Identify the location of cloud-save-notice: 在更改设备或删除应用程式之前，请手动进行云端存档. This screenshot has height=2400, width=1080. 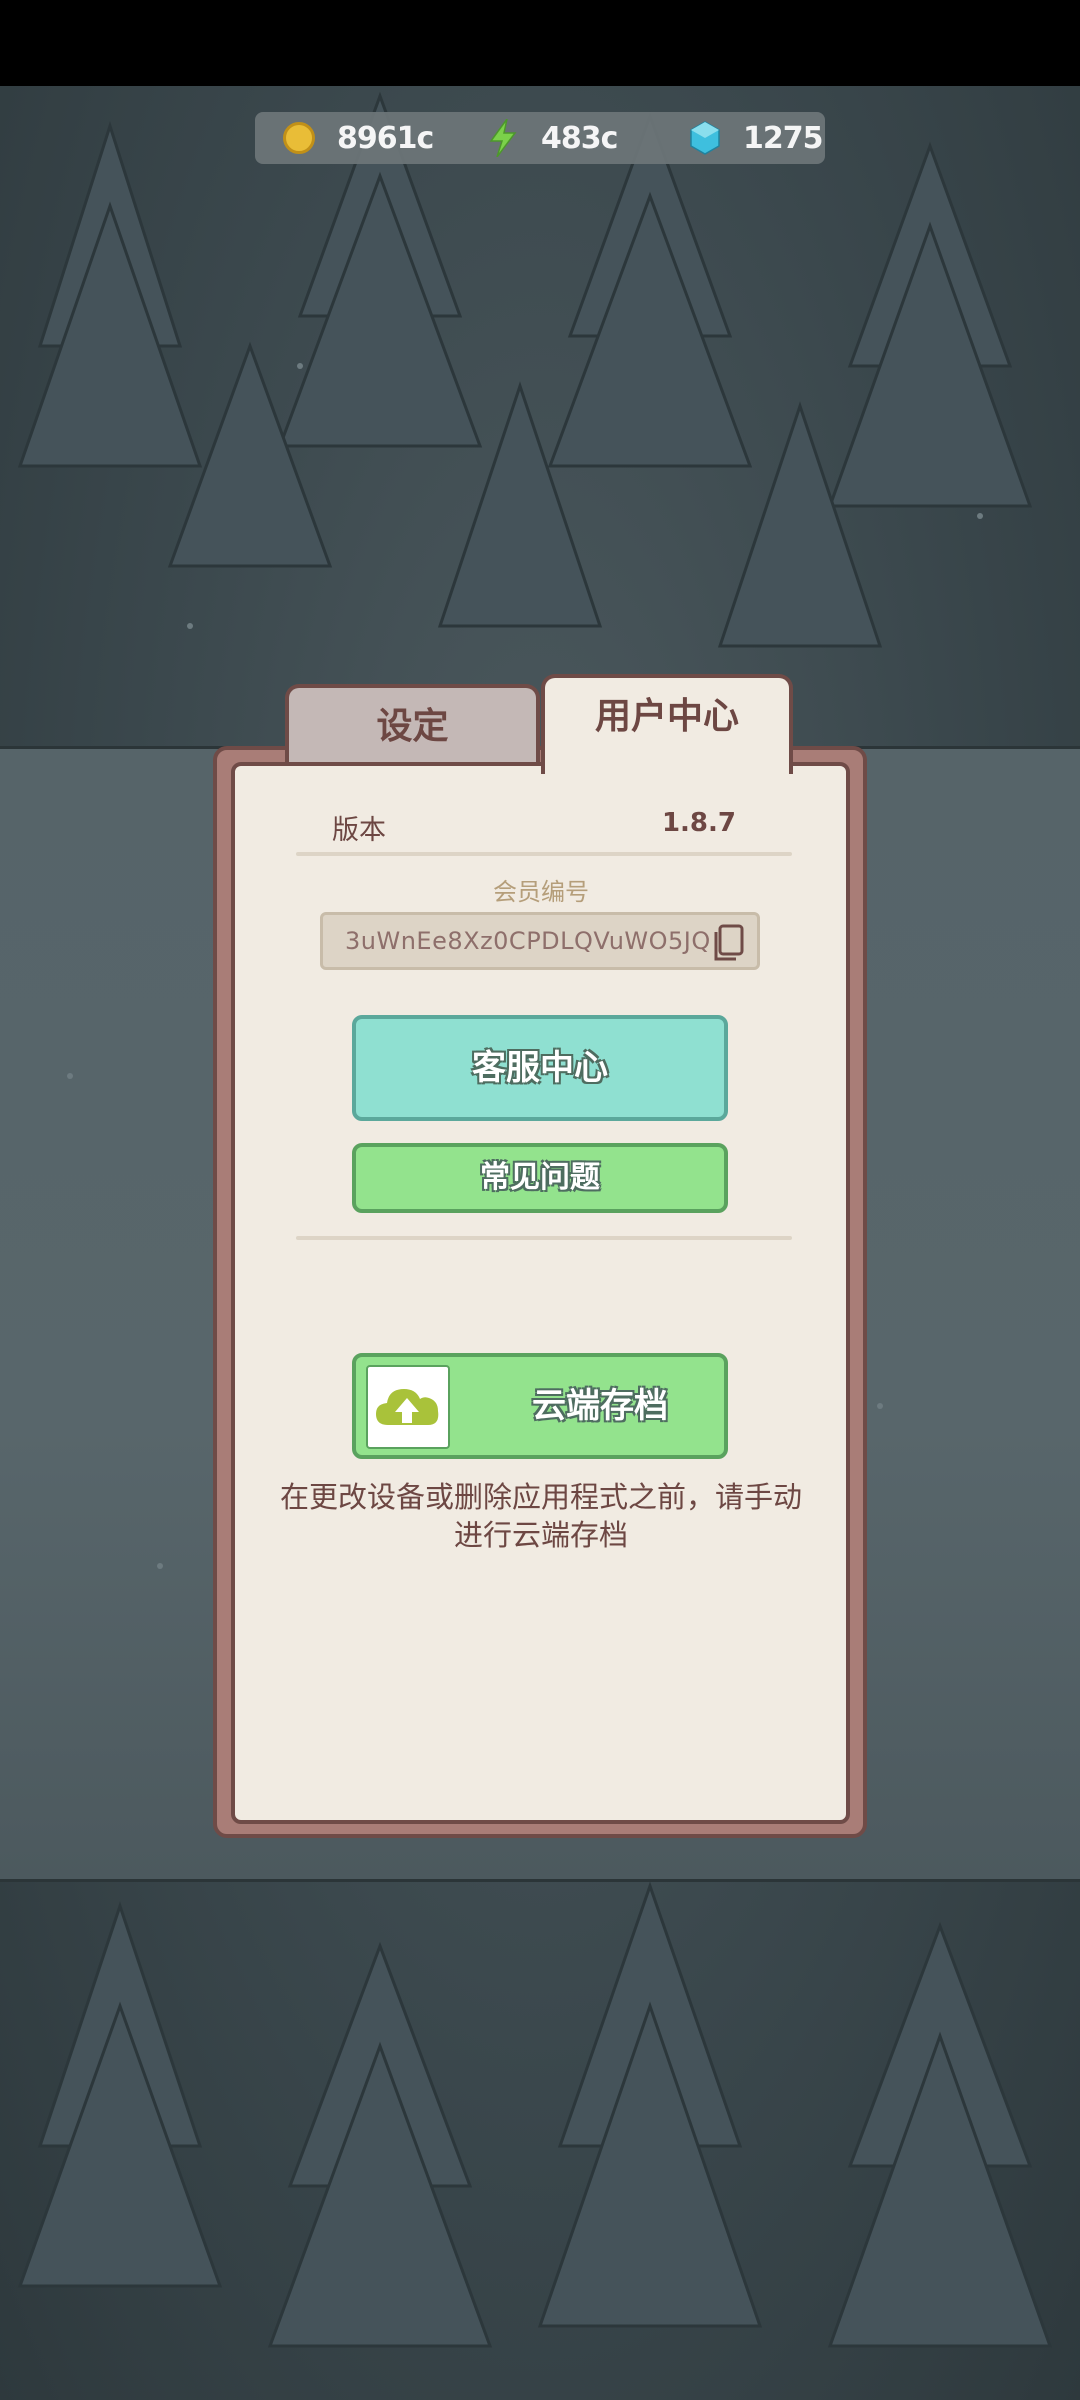
(540, 1516).